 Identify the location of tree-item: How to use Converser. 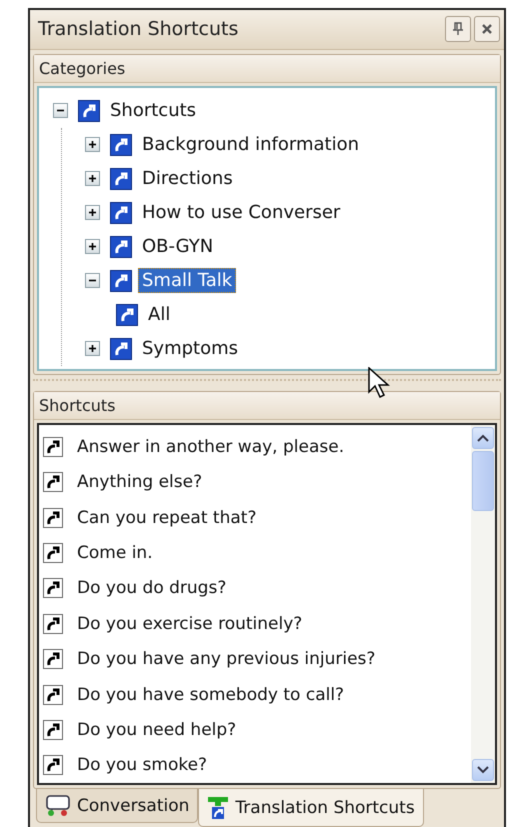
(241, 213).